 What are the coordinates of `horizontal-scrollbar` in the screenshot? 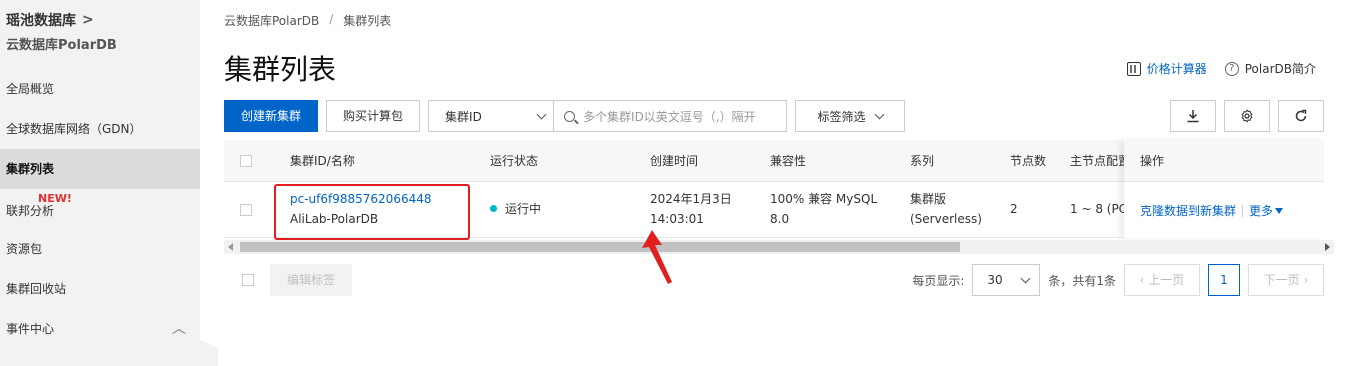 It's located at (779, 247).